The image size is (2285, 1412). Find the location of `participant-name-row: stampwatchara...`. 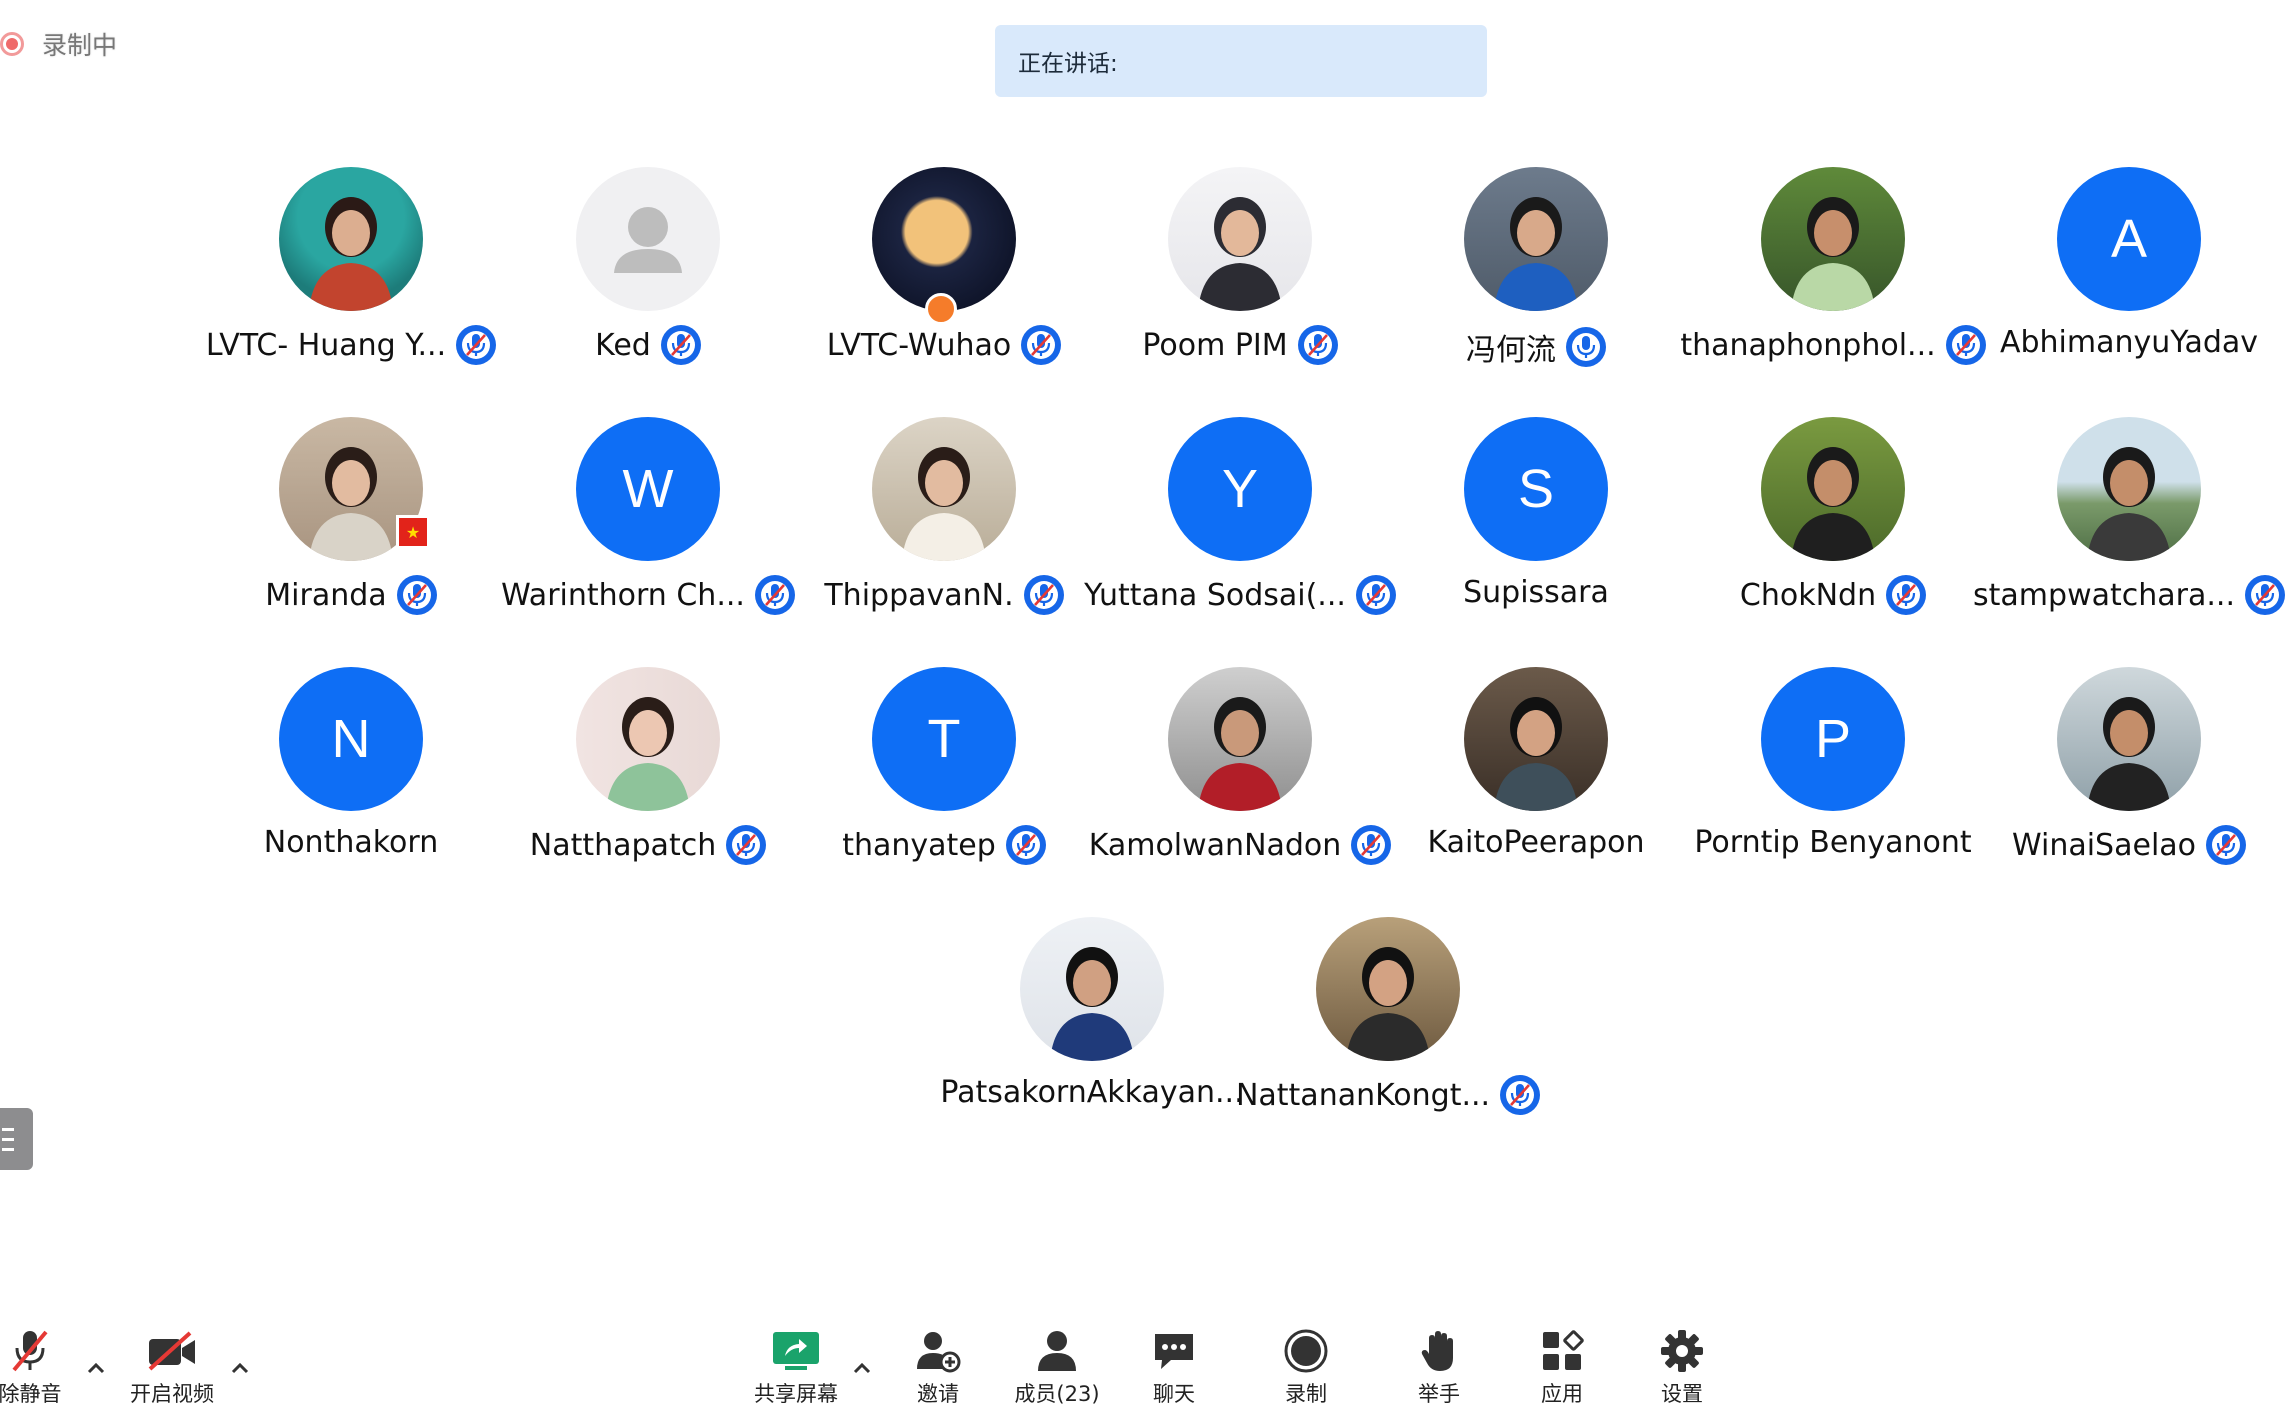

participant-name-row: stampwatchara... is located at coordinates (2129, 595).